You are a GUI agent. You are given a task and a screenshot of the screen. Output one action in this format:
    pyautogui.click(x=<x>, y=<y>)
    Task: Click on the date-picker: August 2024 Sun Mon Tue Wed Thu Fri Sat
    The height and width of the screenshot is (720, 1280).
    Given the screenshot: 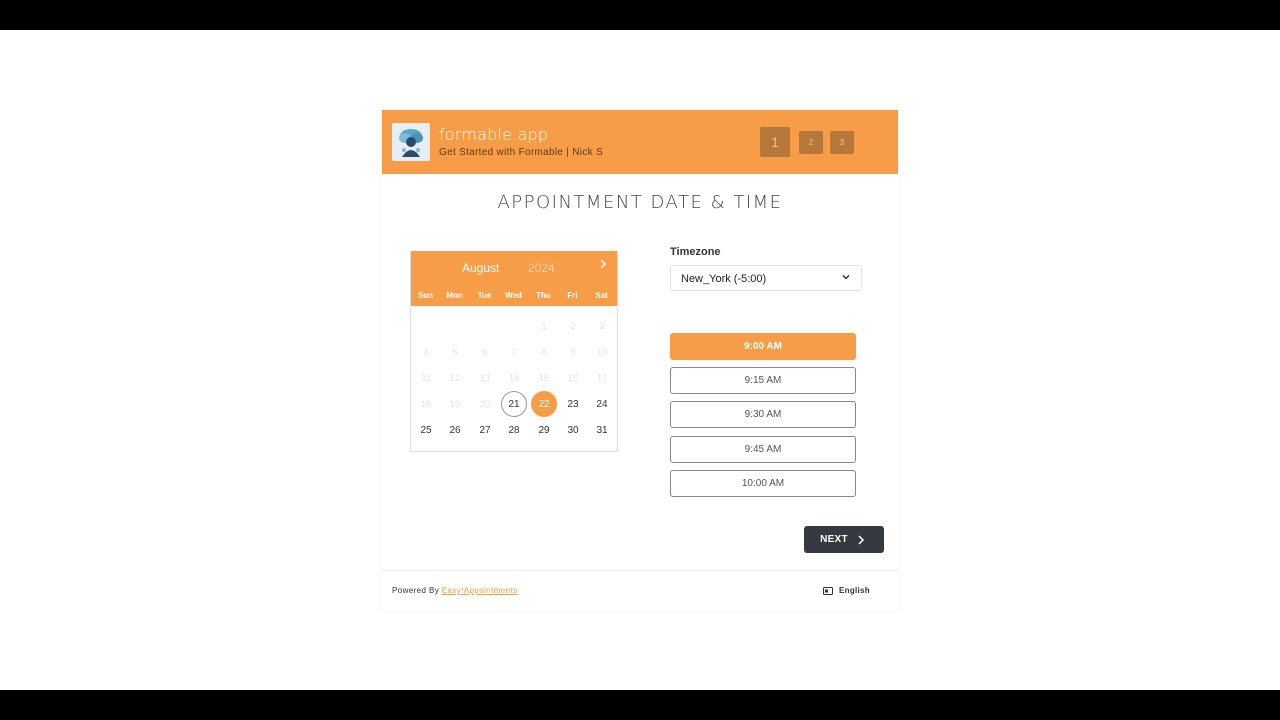 What is the action you would take?
    pyautogui.click(x=514, y=351)
    